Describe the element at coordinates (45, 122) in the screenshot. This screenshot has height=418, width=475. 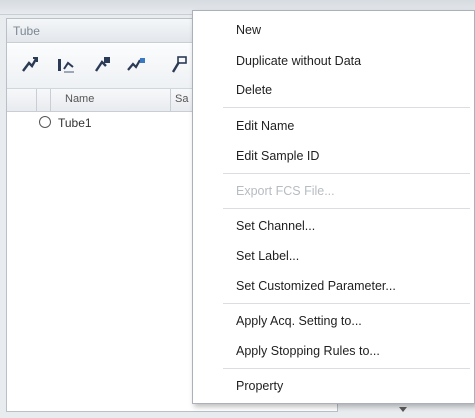
I see `tube-status-icon` at that location.